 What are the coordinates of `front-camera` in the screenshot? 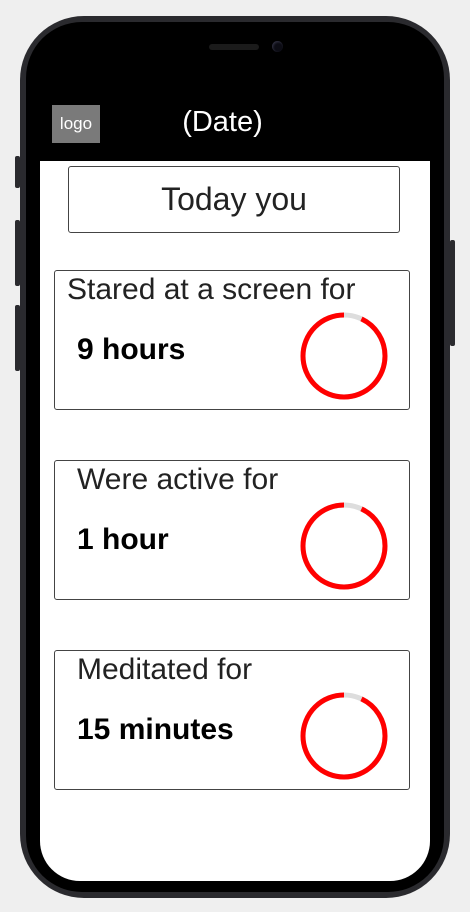 It's located at (277, 46).